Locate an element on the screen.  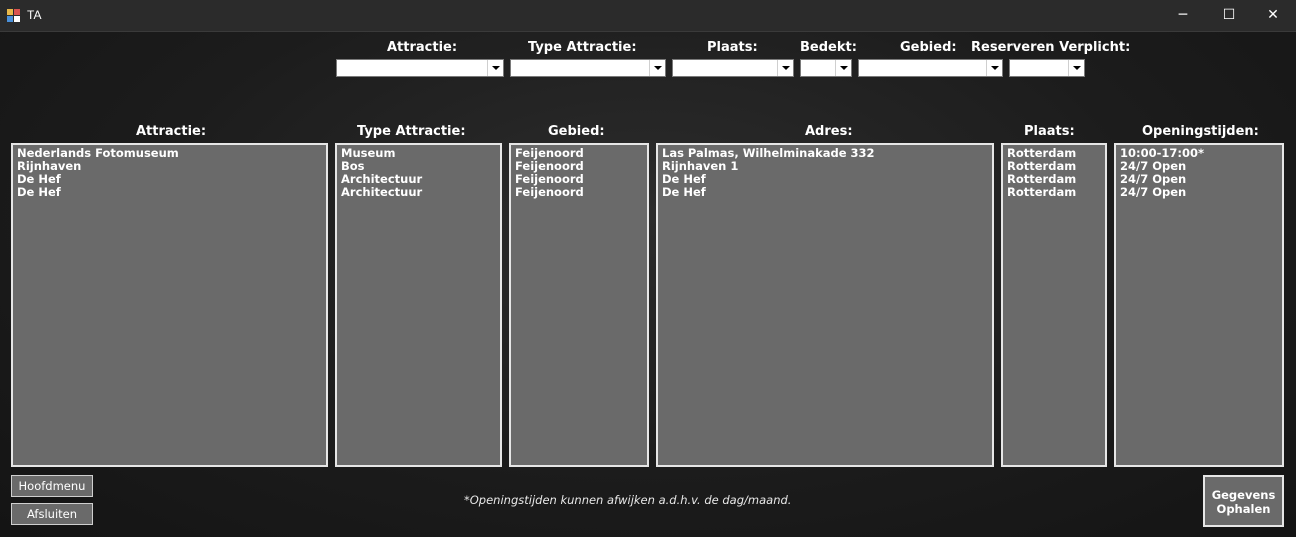
maximize-button: ☐ is located at coordinates (1229, 15).